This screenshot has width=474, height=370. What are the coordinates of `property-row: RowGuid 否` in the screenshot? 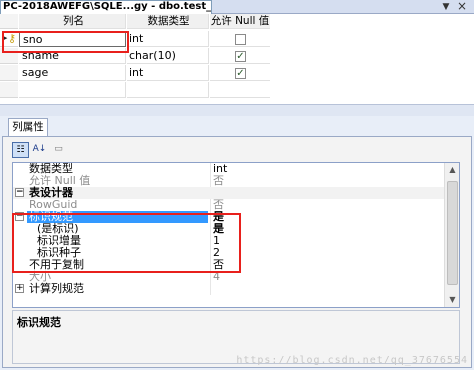 It's located at (229, 205).